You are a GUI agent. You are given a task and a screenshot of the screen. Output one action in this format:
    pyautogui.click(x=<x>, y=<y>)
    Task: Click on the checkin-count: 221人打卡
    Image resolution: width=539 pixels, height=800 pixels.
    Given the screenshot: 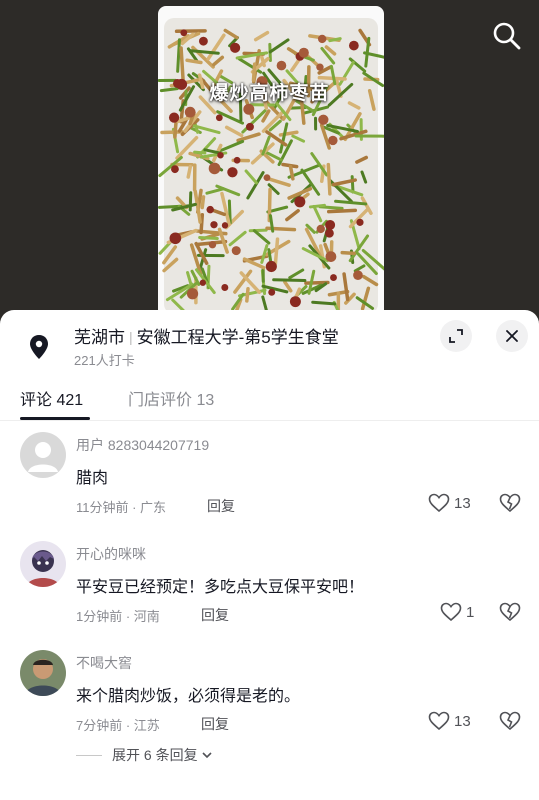 What is the action you would take?
    pyautogui.click(x=104, y=360)
    